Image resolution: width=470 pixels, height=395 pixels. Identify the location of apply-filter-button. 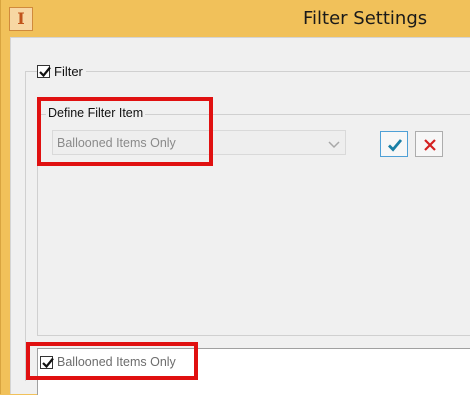
(394, 144).